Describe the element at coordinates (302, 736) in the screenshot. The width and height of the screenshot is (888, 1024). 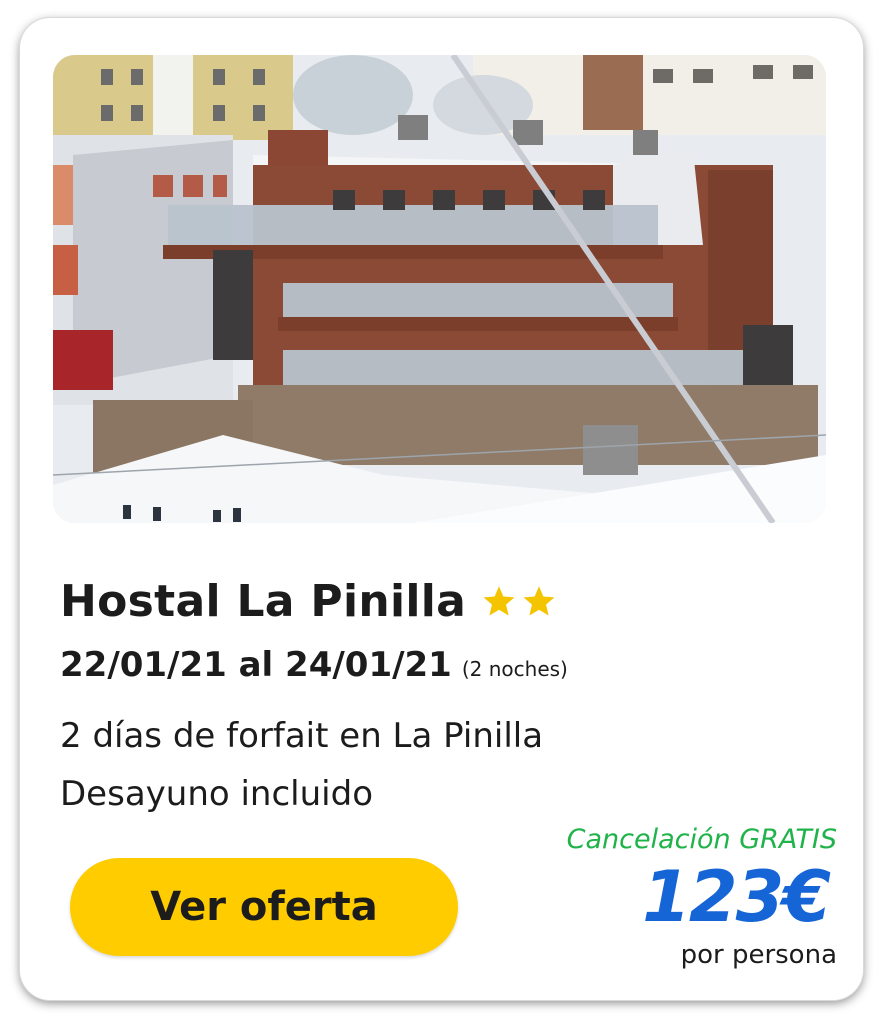
I see `feature-forfait: 2 días de forfait en La Pinilla` at that location.